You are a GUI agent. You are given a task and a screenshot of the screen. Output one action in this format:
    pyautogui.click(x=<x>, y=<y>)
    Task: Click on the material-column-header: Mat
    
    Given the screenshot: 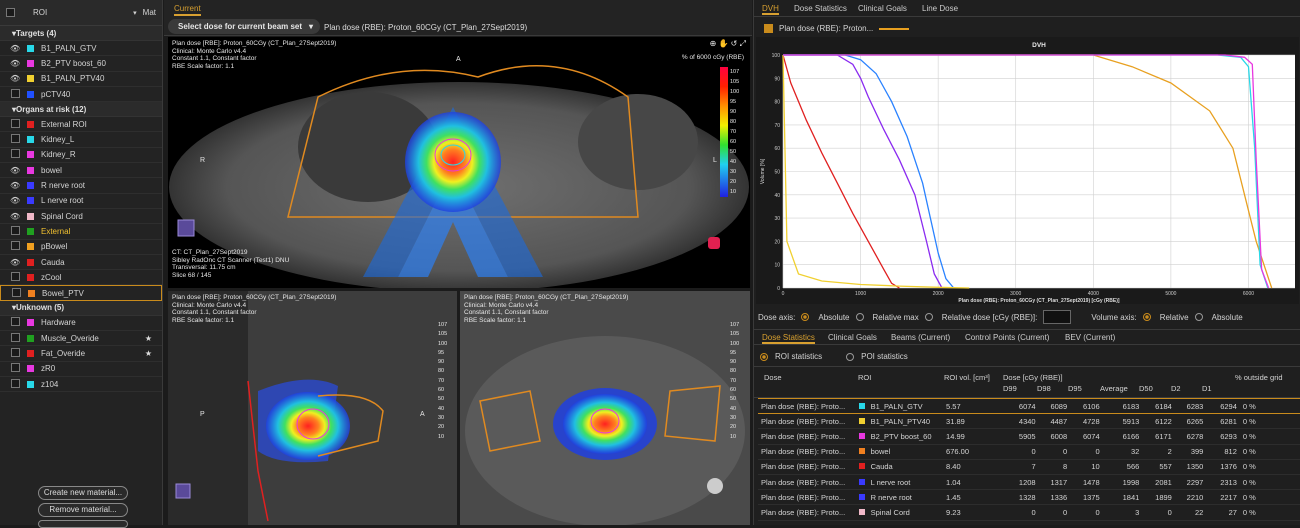 What is the action you would take?
    pyautogui.click(x=149, y=12)
    